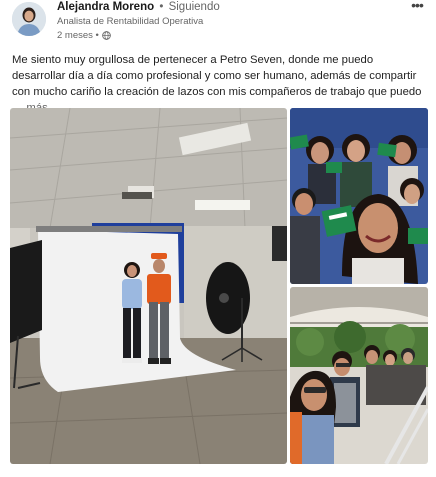 This screenshot has width=436, height=477. What do you see at coordinates (130, 21) in the screenshot?
I see `author-headline: Analista de Rentabilidad Operativa` at bounding box center [130, 21].